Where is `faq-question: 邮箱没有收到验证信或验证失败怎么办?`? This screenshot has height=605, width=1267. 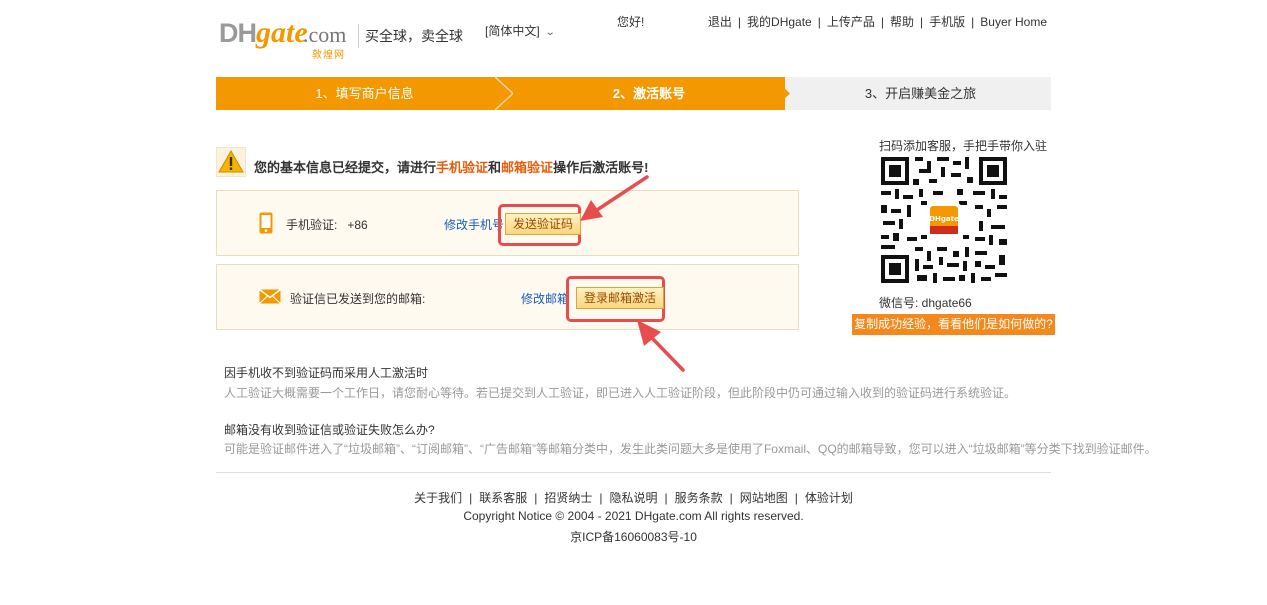 faq-question: 邮箱没有收到验证信或验证失败怎么办? is located at coordinates (329, 430).